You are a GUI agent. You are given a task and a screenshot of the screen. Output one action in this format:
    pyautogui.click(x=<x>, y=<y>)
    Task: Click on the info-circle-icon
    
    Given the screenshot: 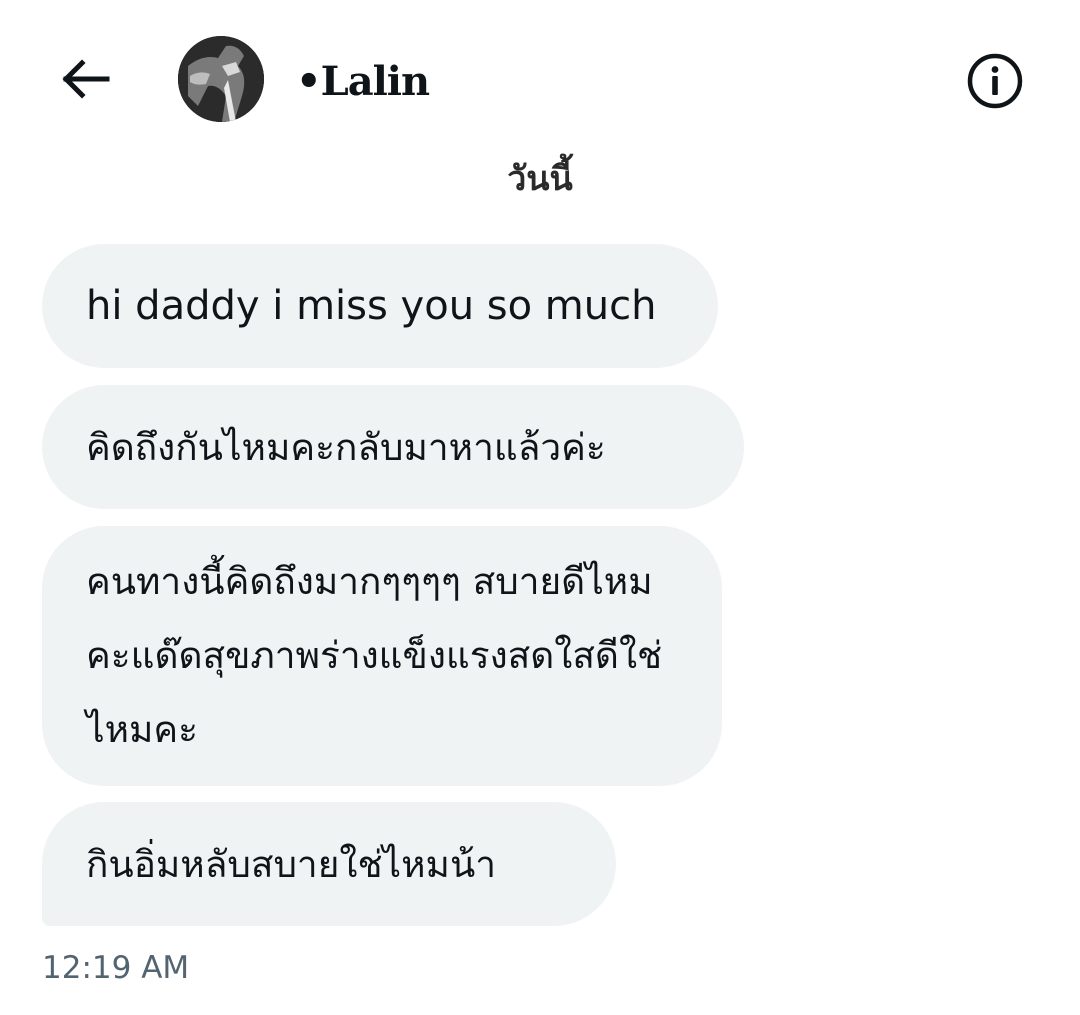 What is the action you would take?
    pyautogui.click(x=995, y=81)
    